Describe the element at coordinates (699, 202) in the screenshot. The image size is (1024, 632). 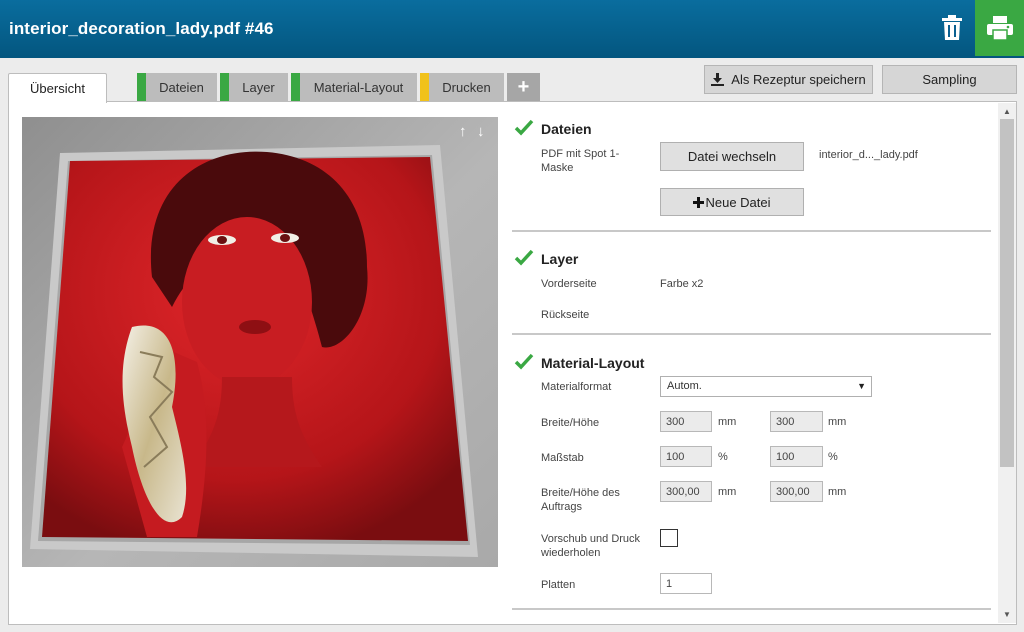
I see `plus-icon` at that location.